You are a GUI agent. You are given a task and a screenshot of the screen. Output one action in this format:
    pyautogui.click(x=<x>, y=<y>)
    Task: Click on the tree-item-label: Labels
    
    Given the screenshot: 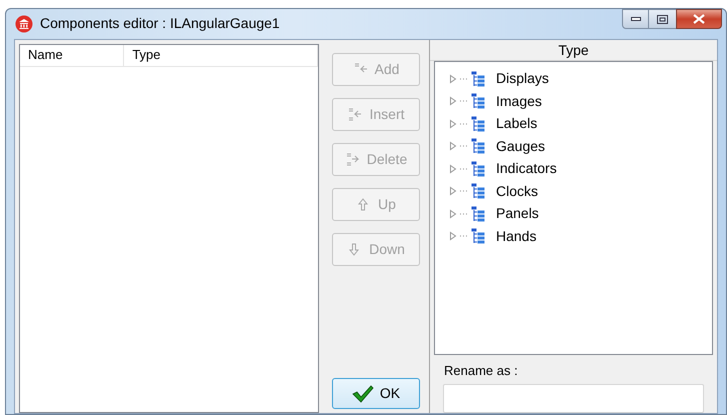 What is the action you would take?
    pyautogui.click(x=517, y=124)
    